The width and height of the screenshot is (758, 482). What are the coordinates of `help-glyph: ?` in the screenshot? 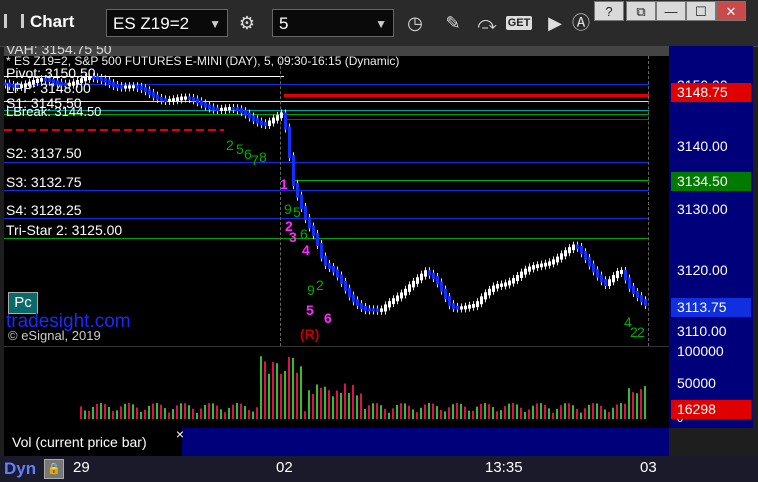 It's located at (609, 11).